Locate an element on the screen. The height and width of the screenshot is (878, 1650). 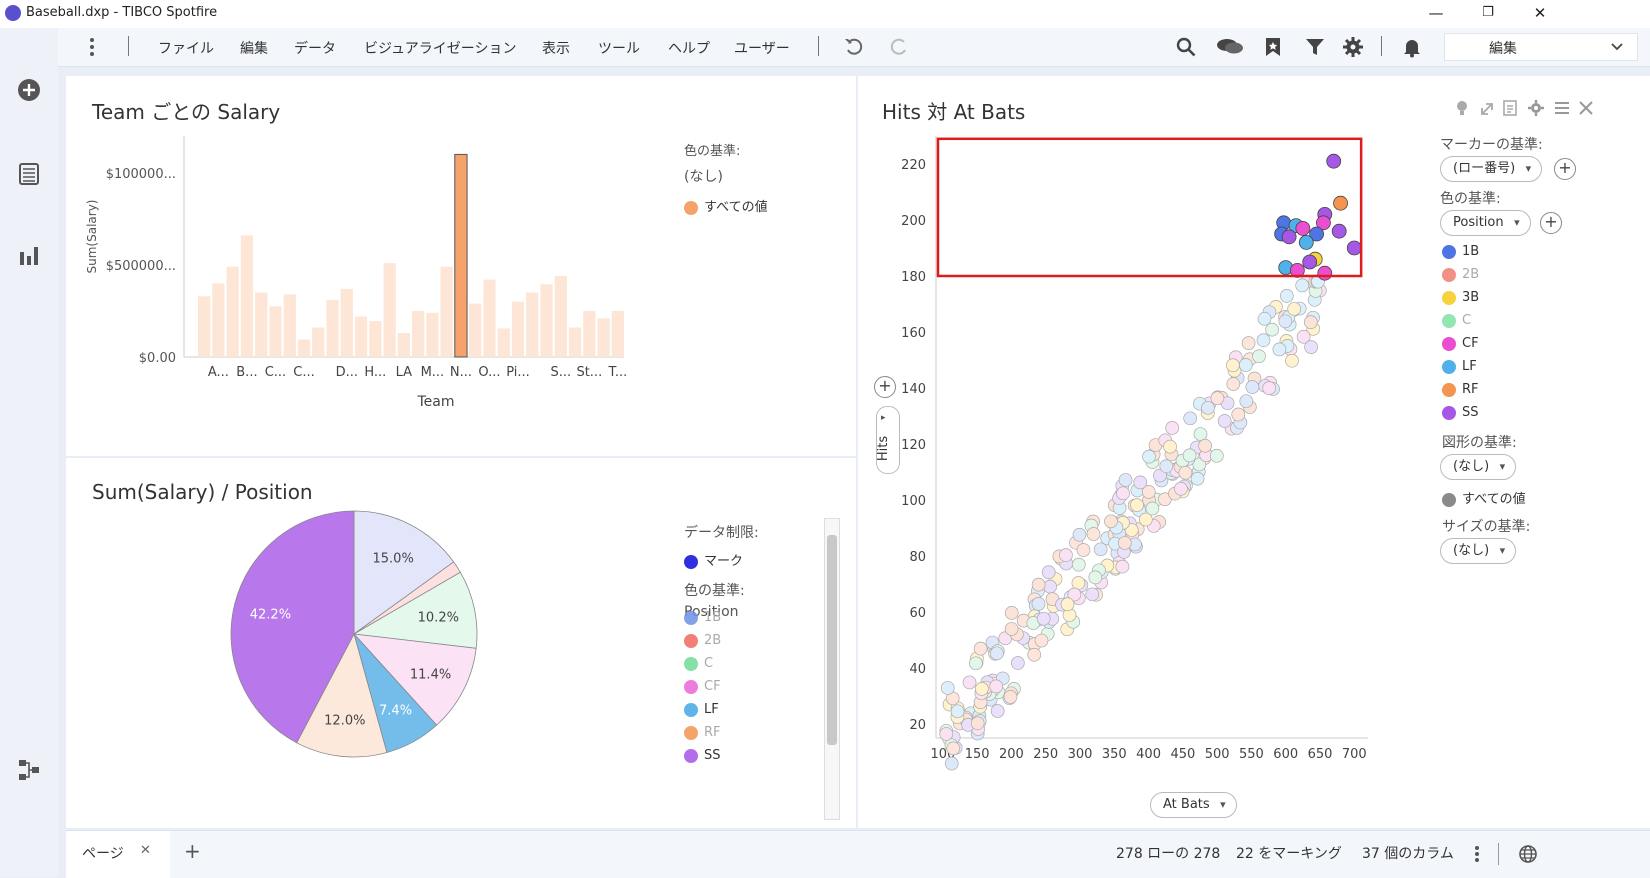
scatter-legend-item-C: C is located at coordinates (1456, 320).